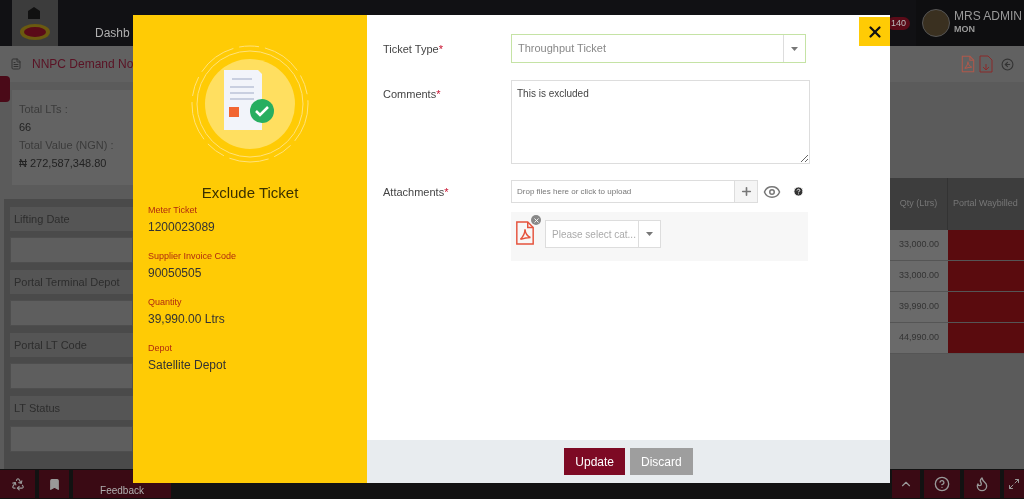 The image size is (1024, 499). I want to click on recycle-icon, so click(17, 484).